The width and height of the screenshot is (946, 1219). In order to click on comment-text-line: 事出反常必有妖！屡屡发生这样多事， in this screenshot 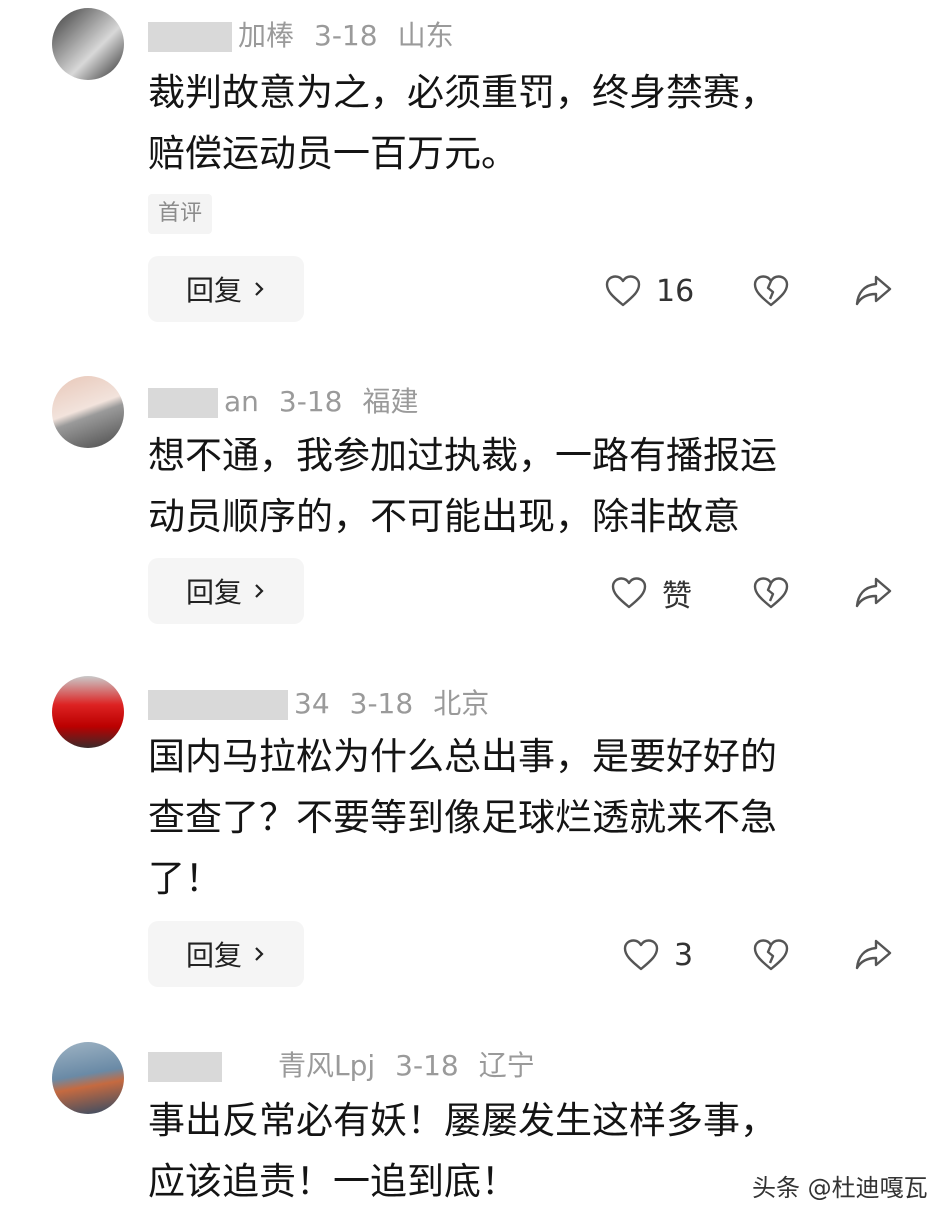, I will do `click(462, 1120)`.